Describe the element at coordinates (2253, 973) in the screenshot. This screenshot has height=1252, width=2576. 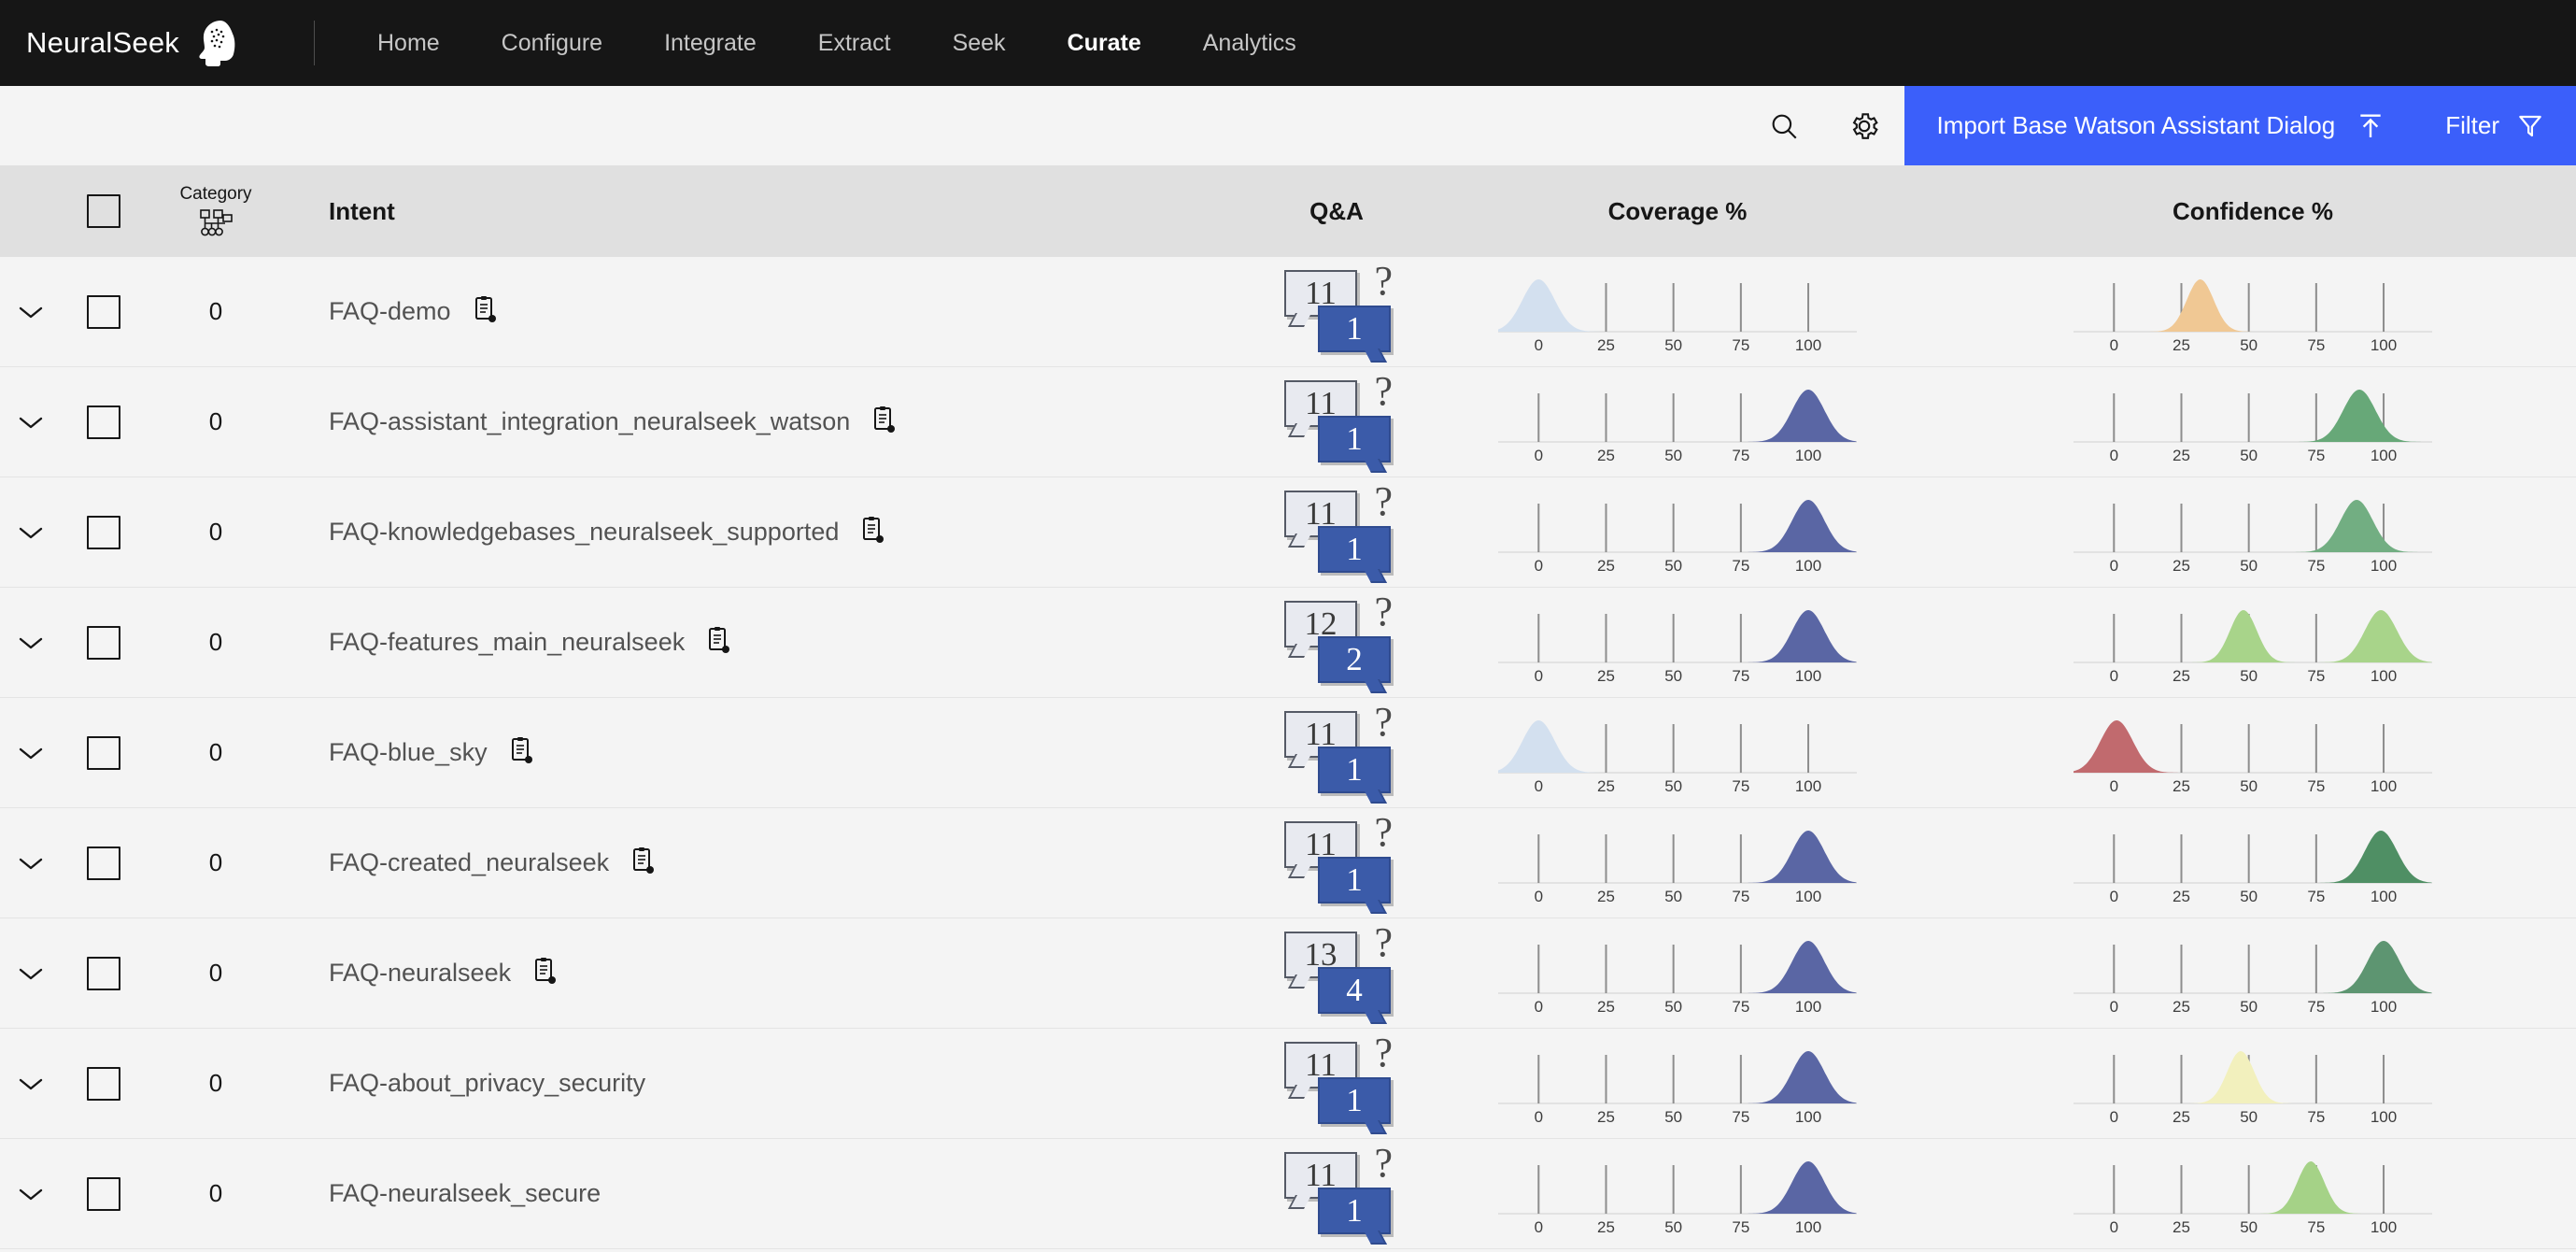
I see `row-confidence-chart: 0 25 50 75 100` at that location.